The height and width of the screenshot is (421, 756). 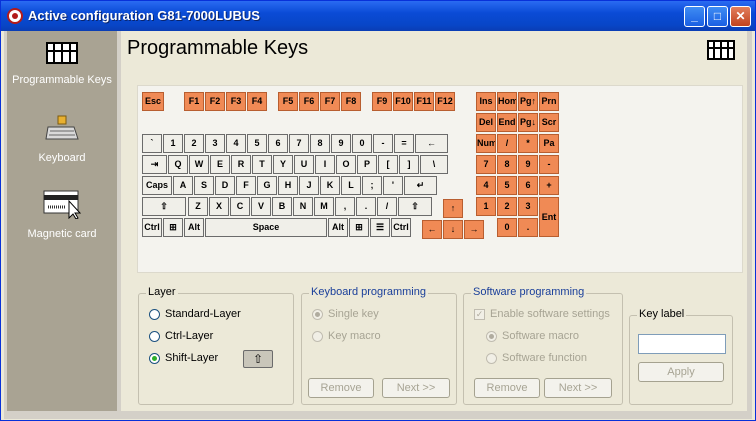 What do you see at coordinates (532, 336) in the screenshot?
I see `software-macro-radio: Software macro` at bounding box center [532, 336].